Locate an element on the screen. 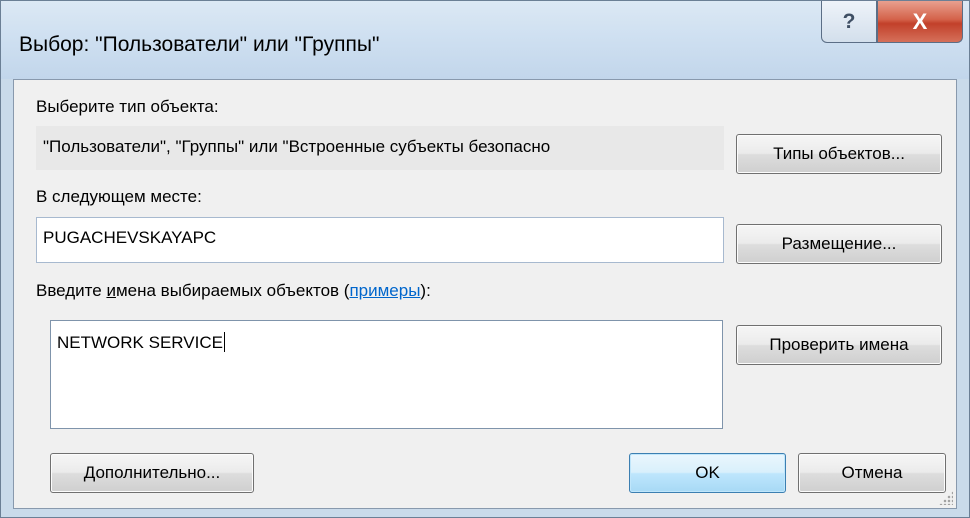 The width and height of the screenshot is (970, 518). question-mark-icon: ? is located at coordinates (849, 21).